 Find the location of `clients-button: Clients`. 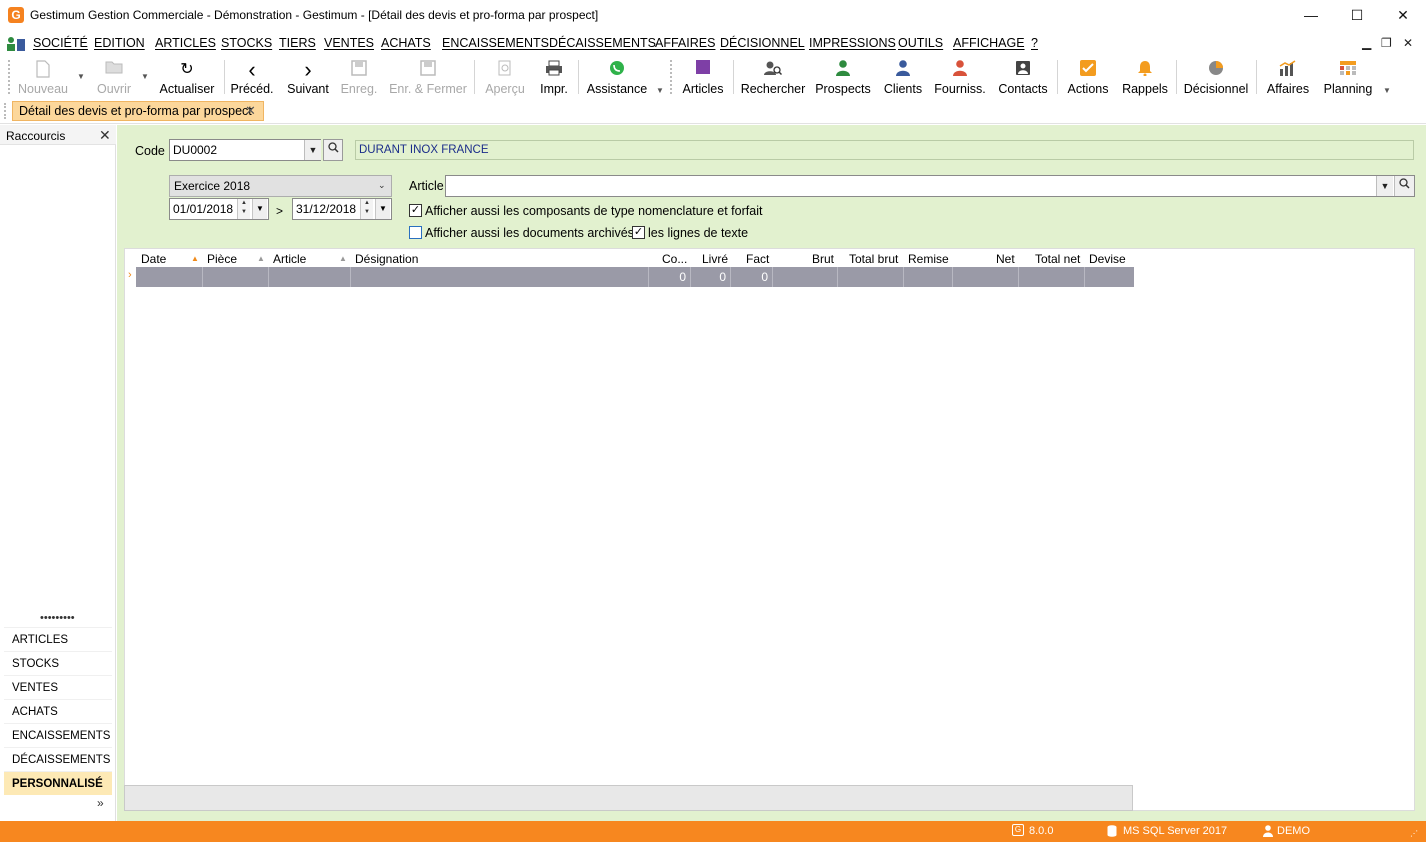

clients-button: Clients is located at coordinates (903, 78).